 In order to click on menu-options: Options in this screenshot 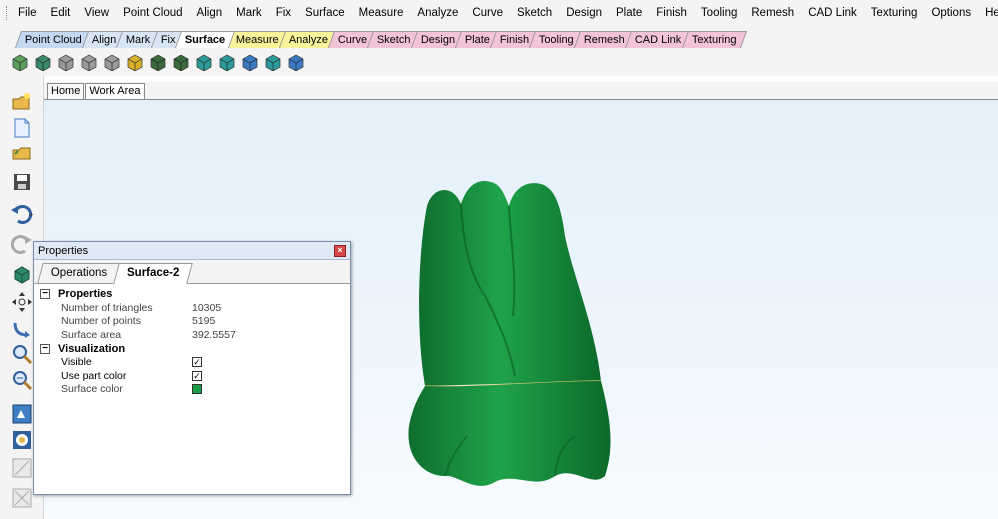, I will do `click(951, 13)`.